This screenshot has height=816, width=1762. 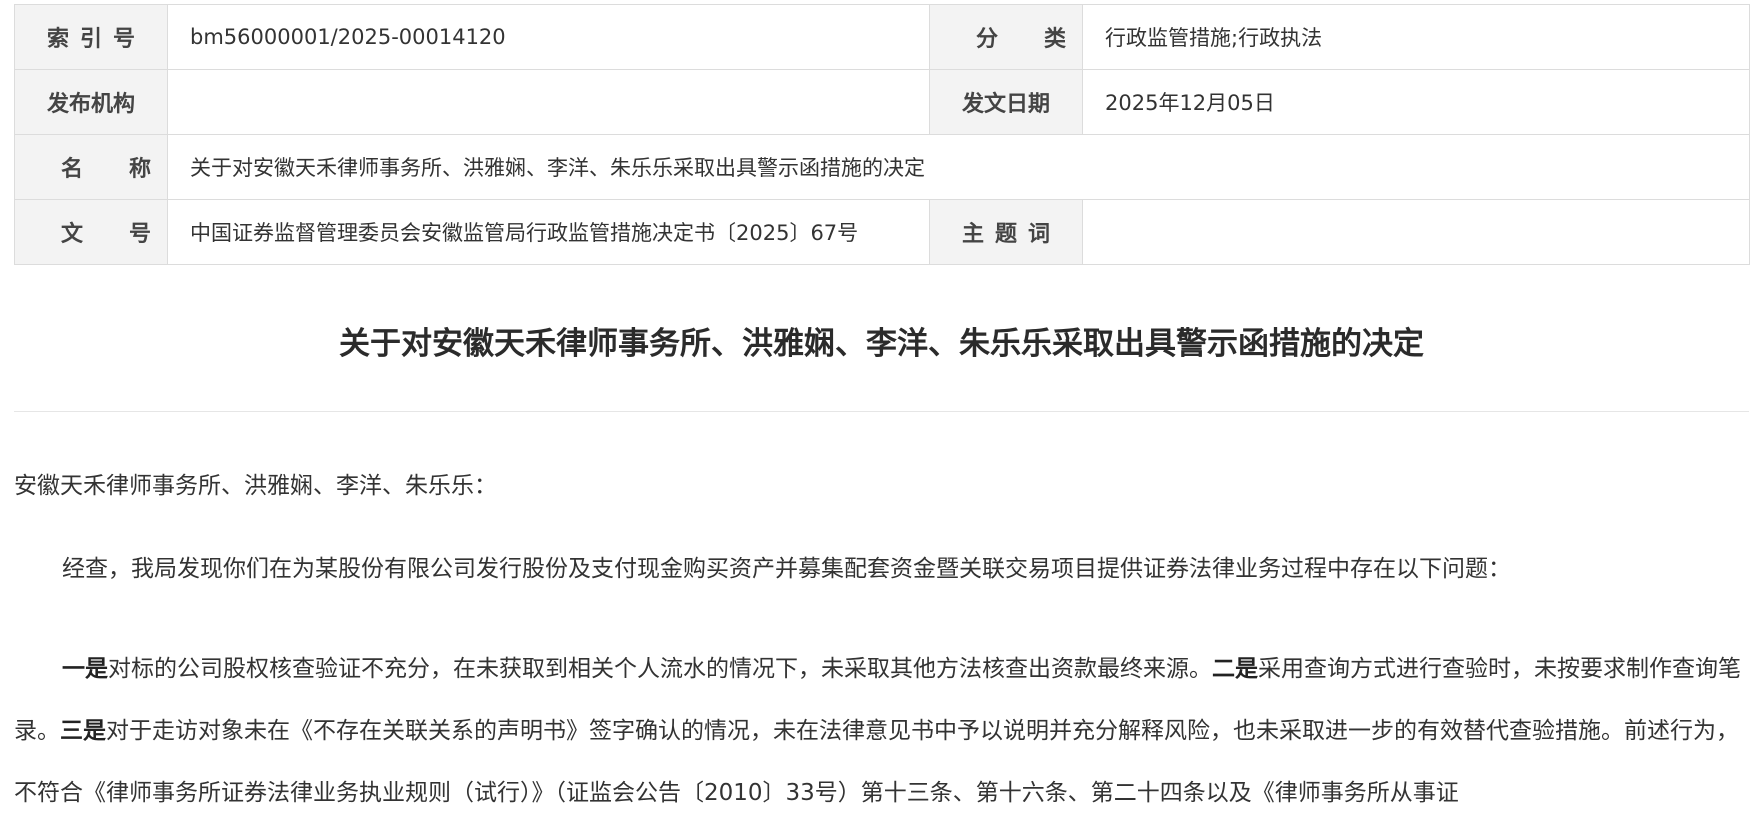 I want to click on metadata-row-name: 名称 关于对安徽天禾律师事务所、洪雅娴、李洋、朱乐乐采取出具警示函措施的决定, so click(x=882, y=167).